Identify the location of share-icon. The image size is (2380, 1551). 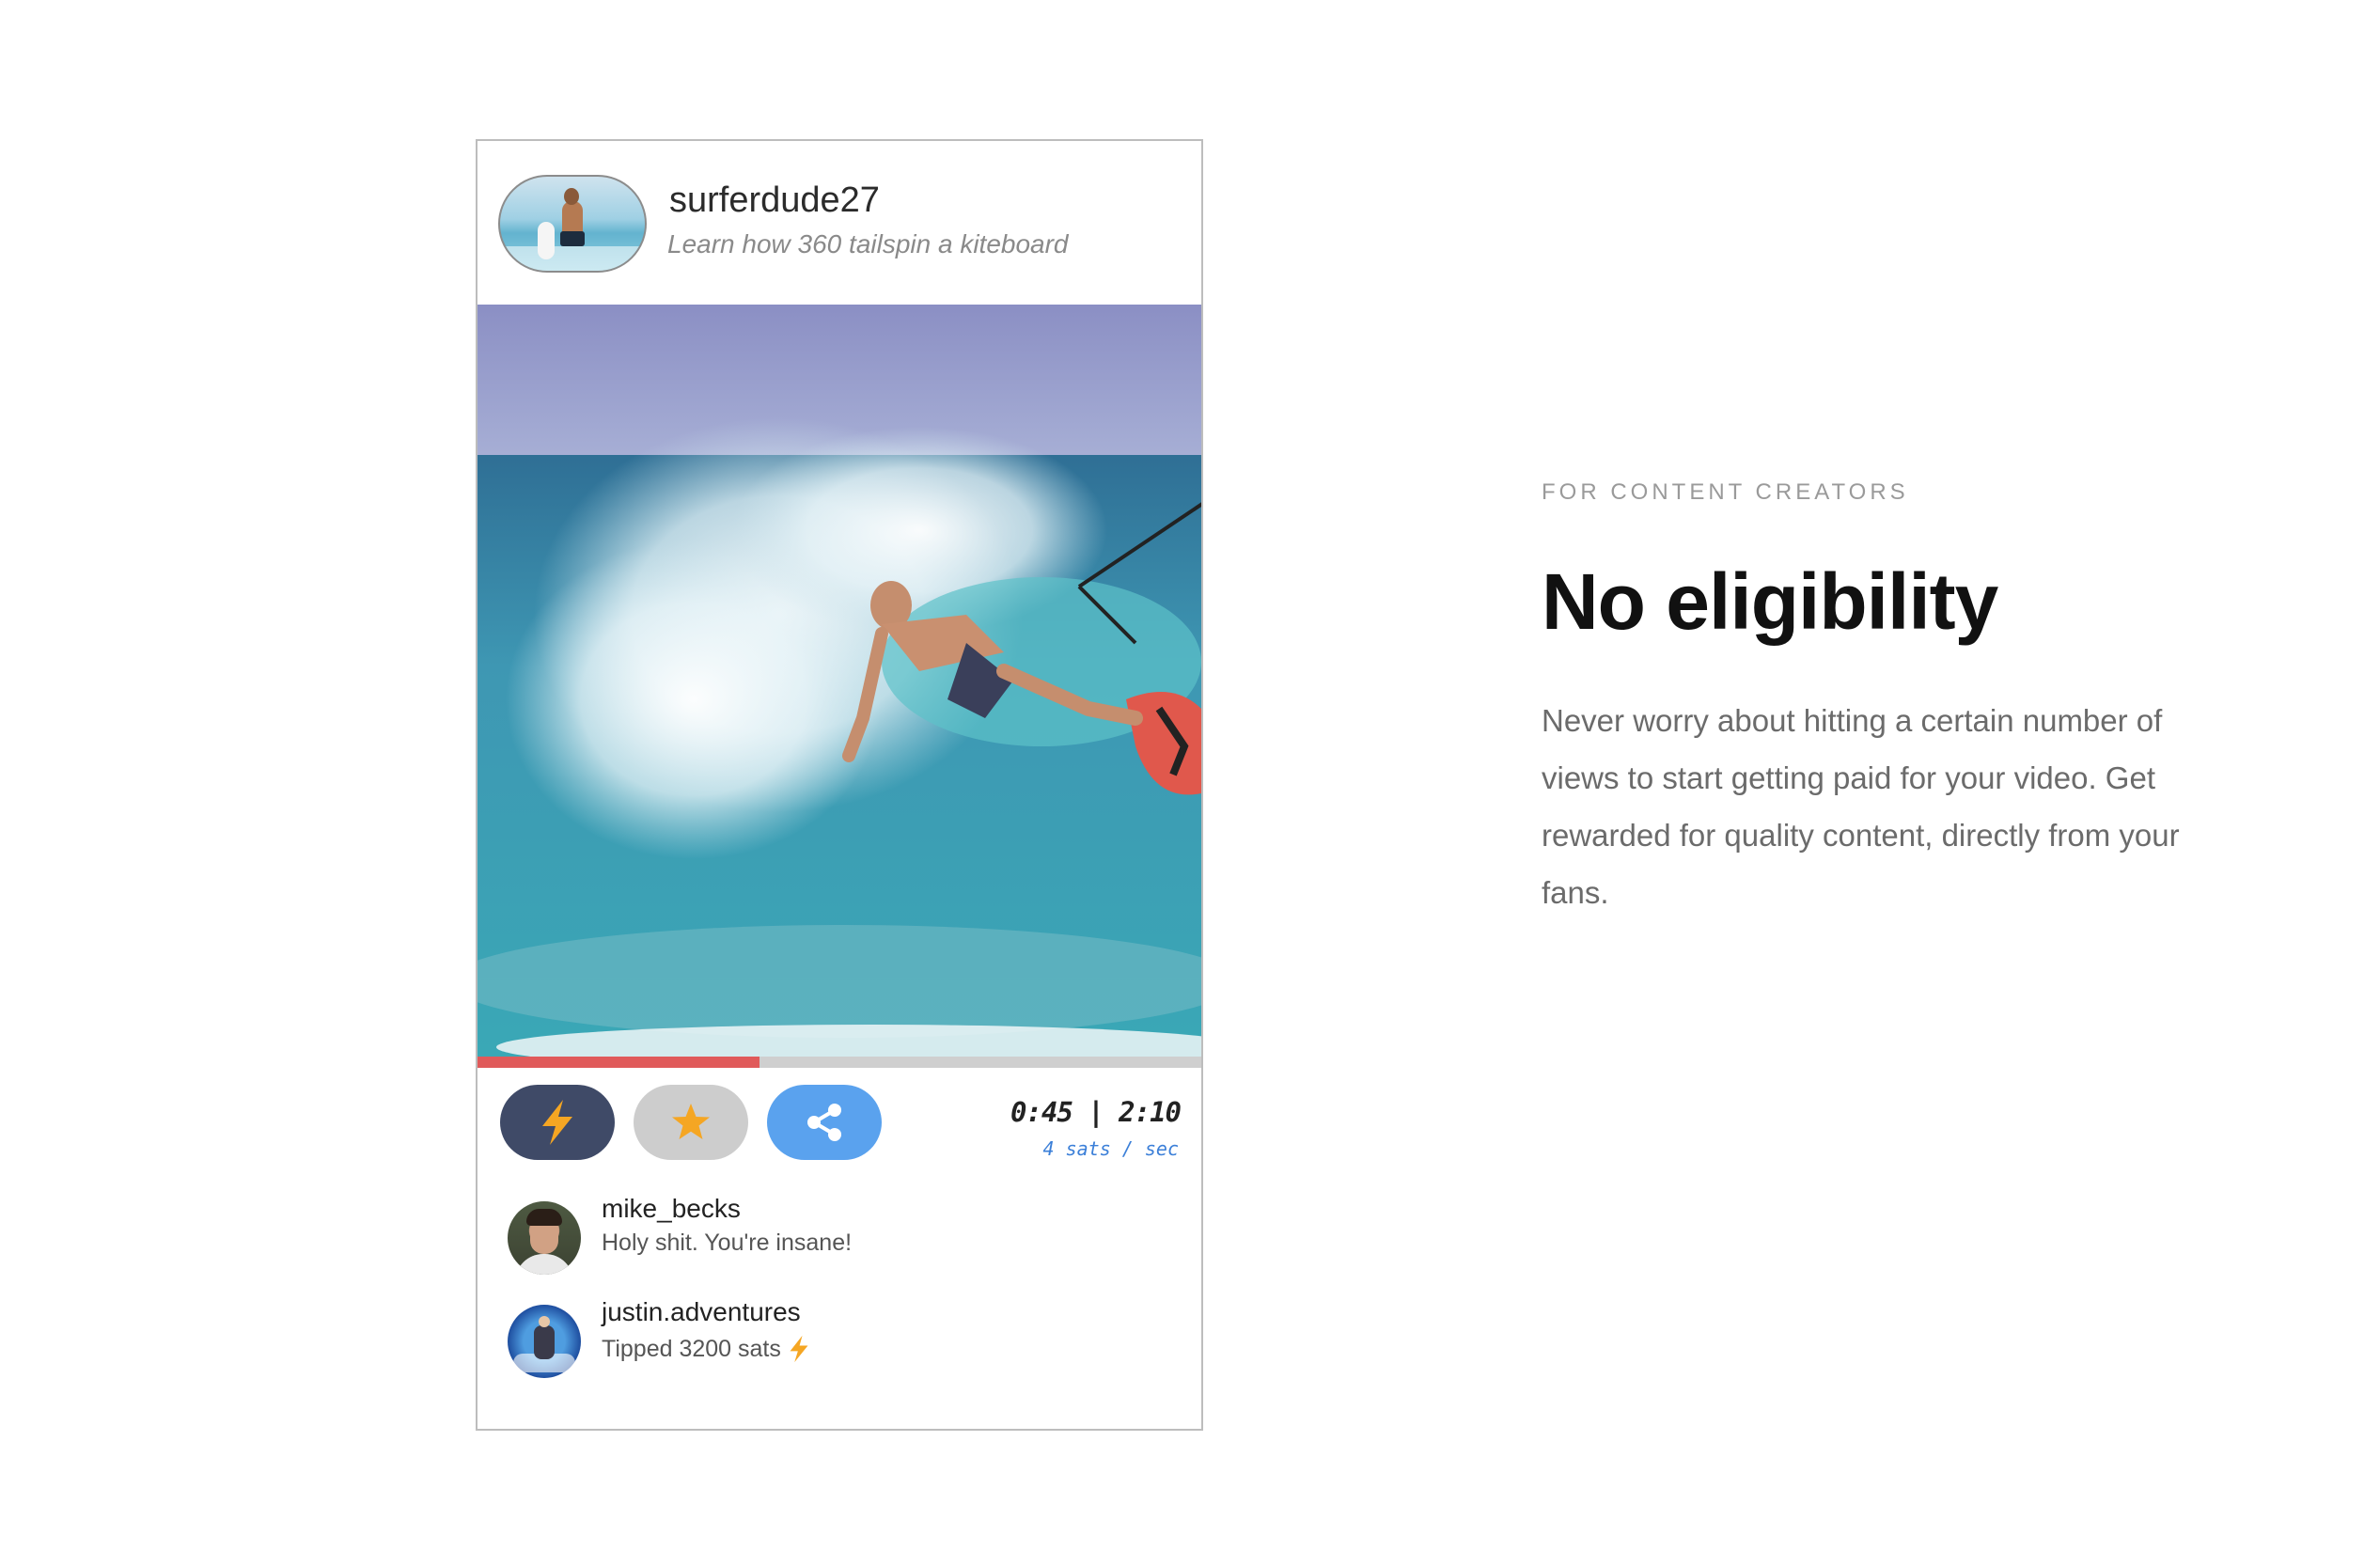
(824, 1122).